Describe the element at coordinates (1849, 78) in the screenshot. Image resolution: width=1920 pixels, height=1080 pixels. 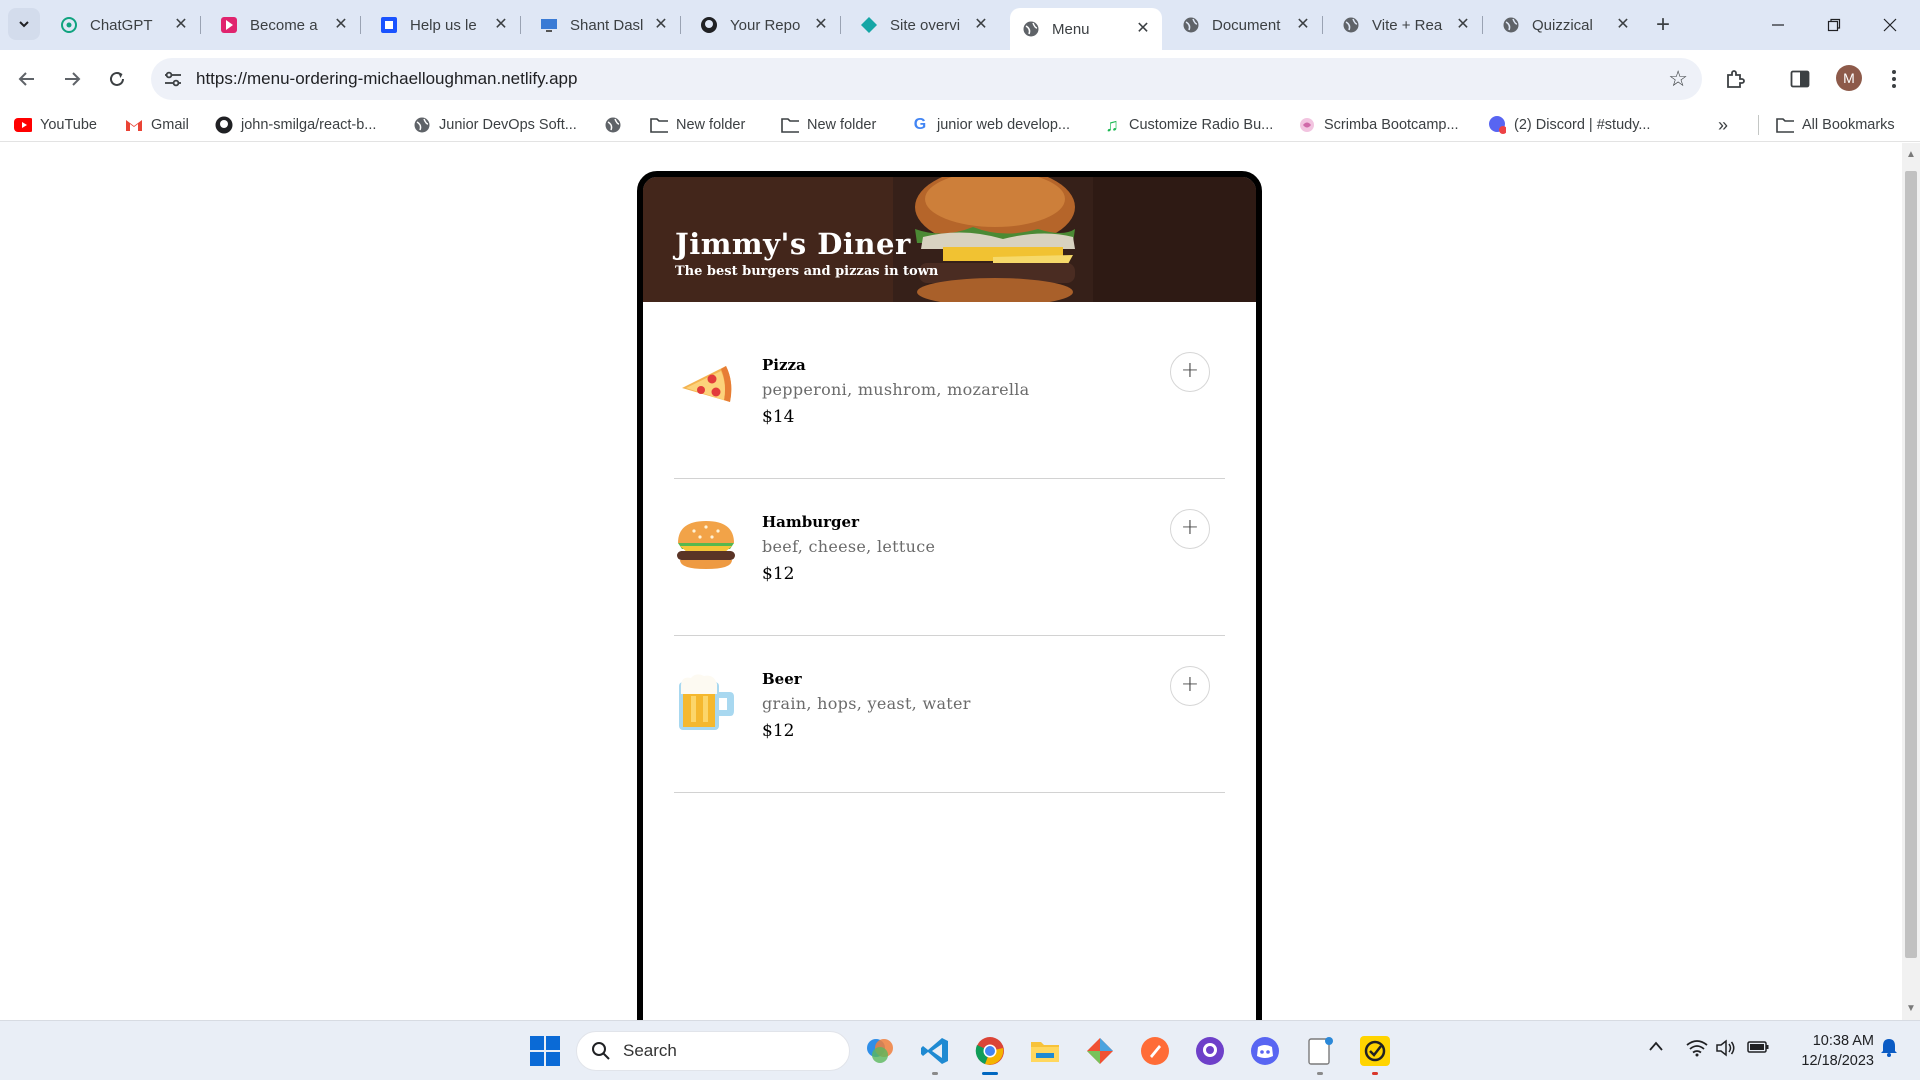
I see `profile-avatar: M` at that location.